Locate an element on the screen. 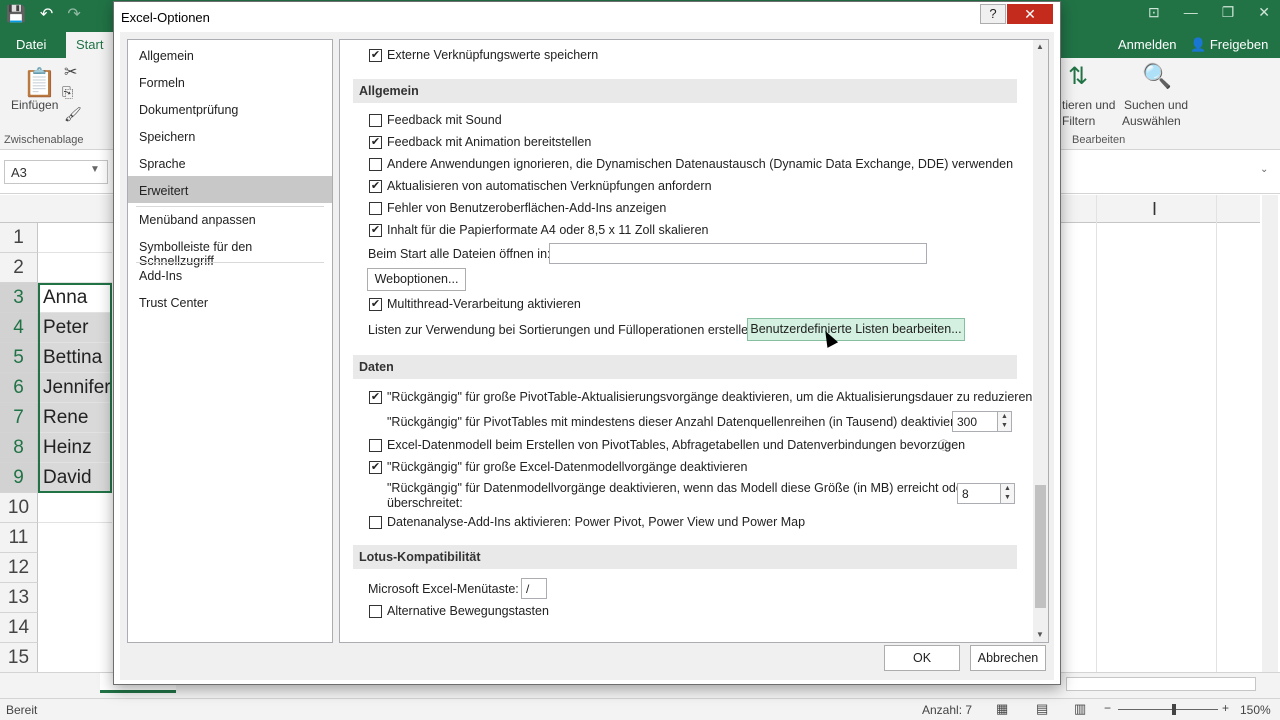 The height and width of the screenshot is (720, 1280). nav-item-trust-center: Trust Center is located at coordinates (230, 301).